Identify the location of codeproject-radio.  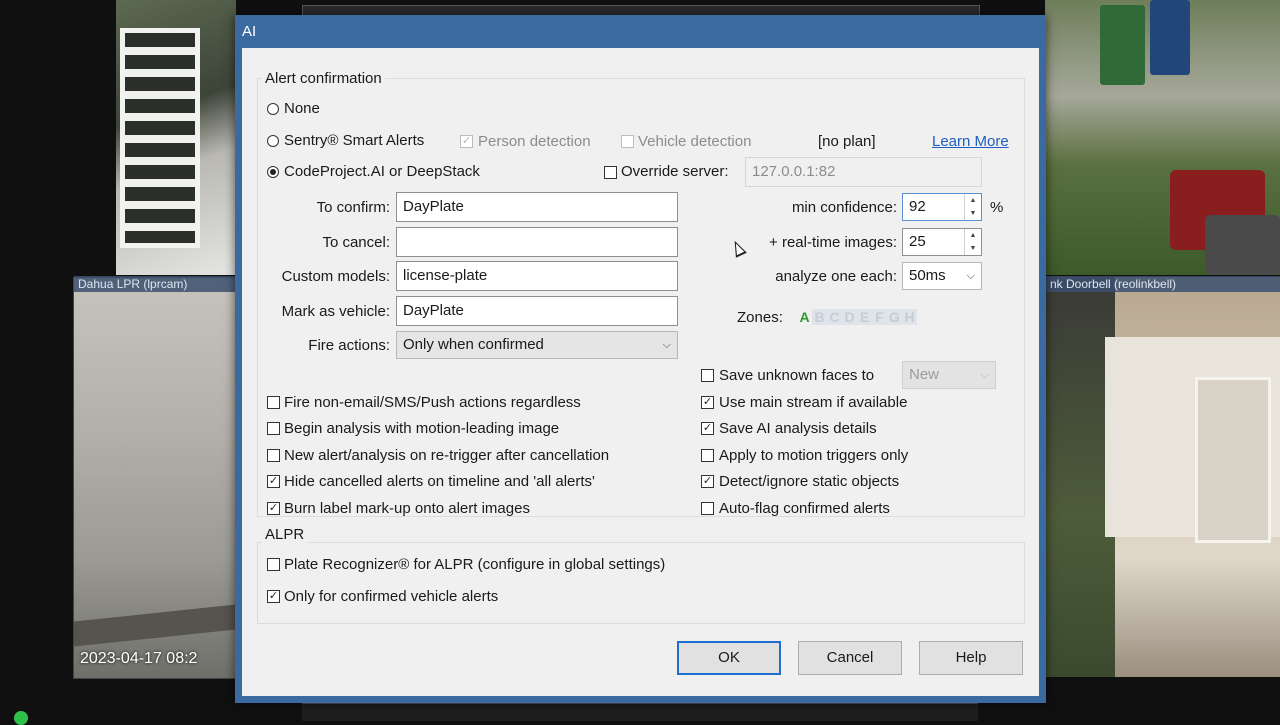
(273, 172).